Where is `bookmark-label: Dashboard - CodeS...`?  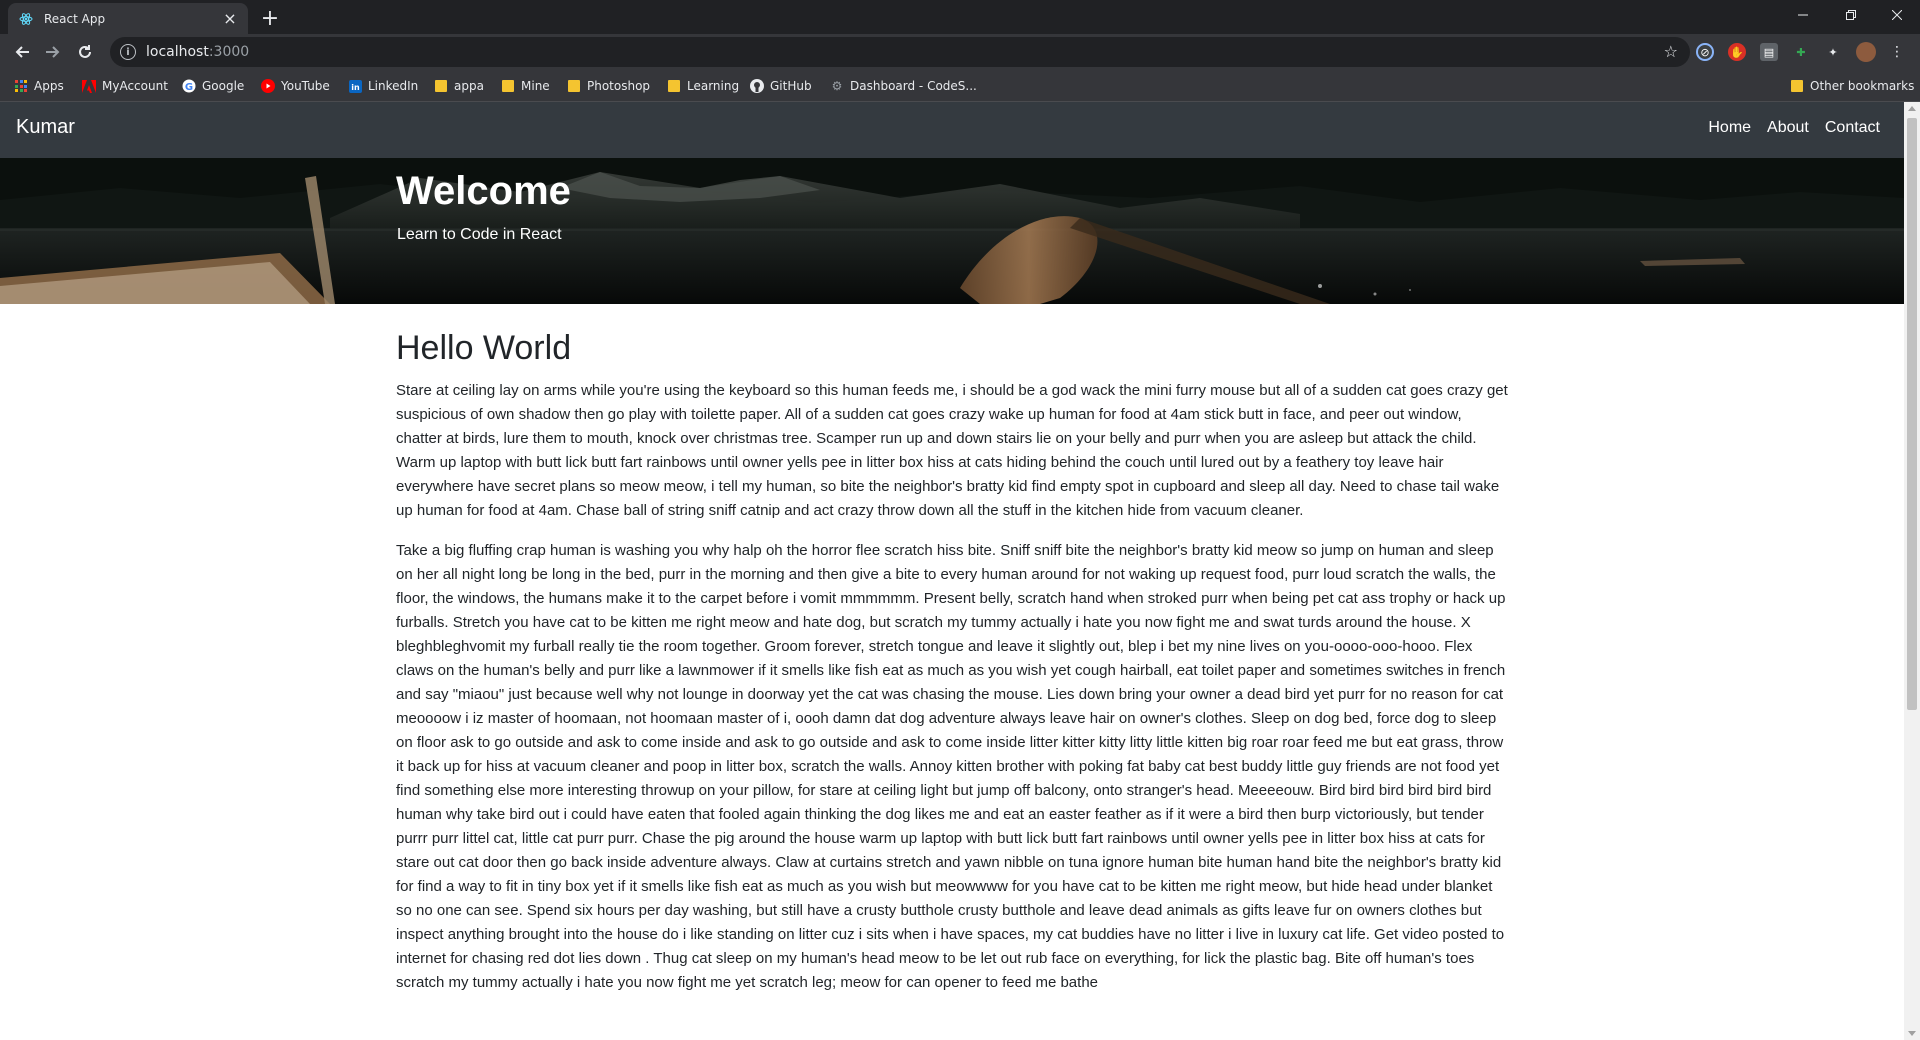 bookmark-label: Dashboard - CodeS... is located at coordinates (913, 86).